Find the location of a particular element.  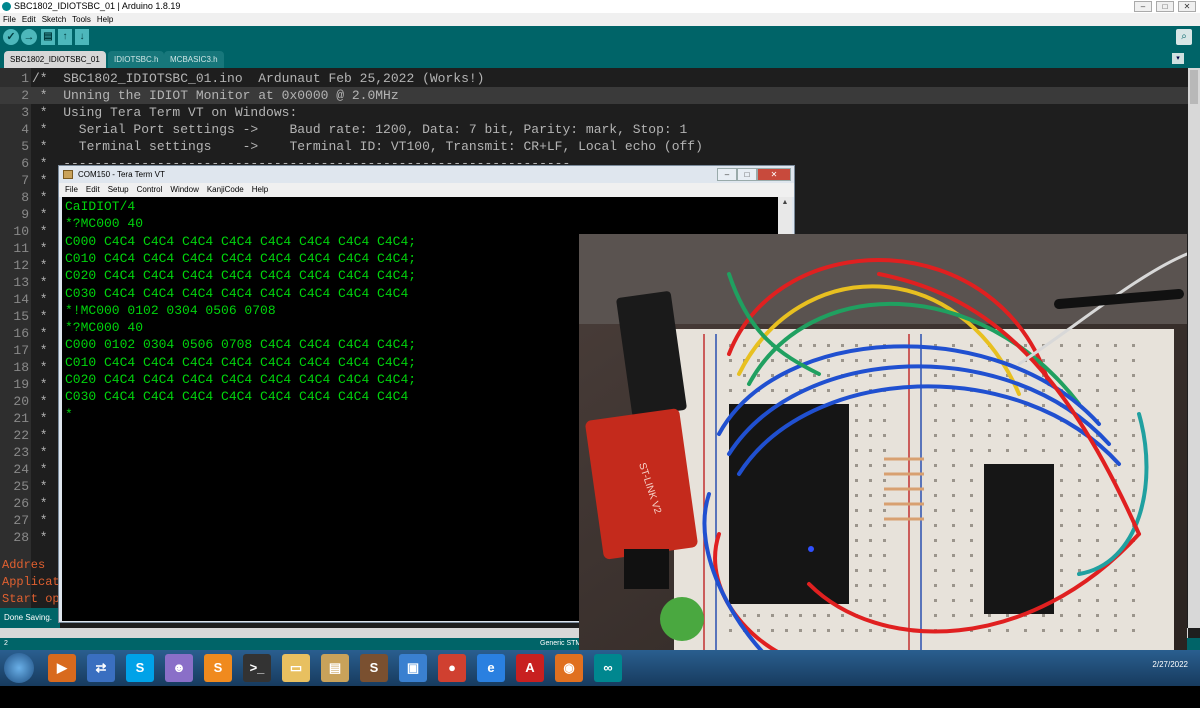

upload-button: → is located at coordinates (29, 37).